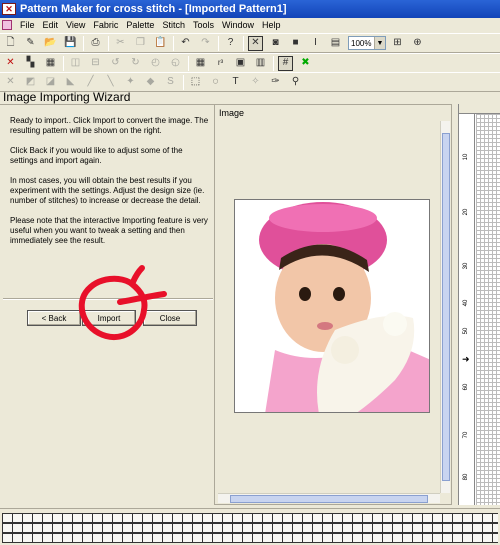 This screenshot has height=545, width=500. I want to click on zoom-select: 100% ▼, so click(367, 43).